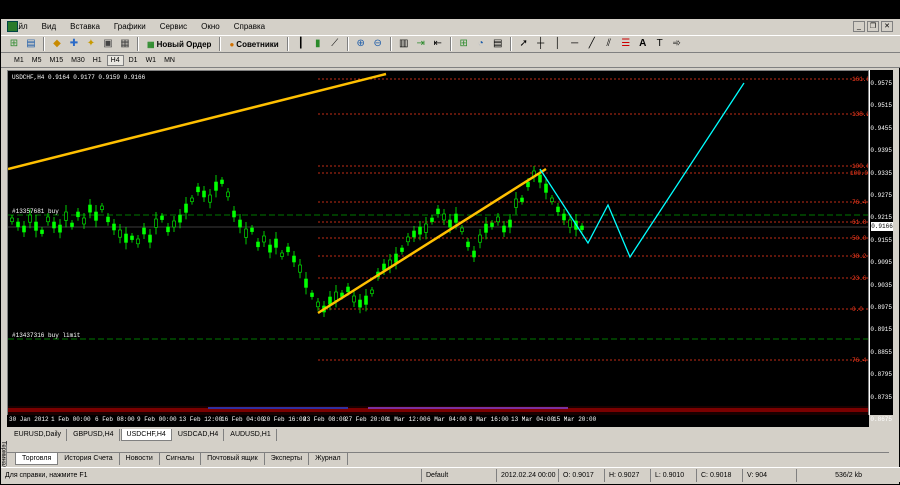 The width and height of the screenshot is (900, 485). What do you see at coordinates (57, 44) in the screenshot?
I see `market-watch-icon: ◆` at bounding box center [57, 44].